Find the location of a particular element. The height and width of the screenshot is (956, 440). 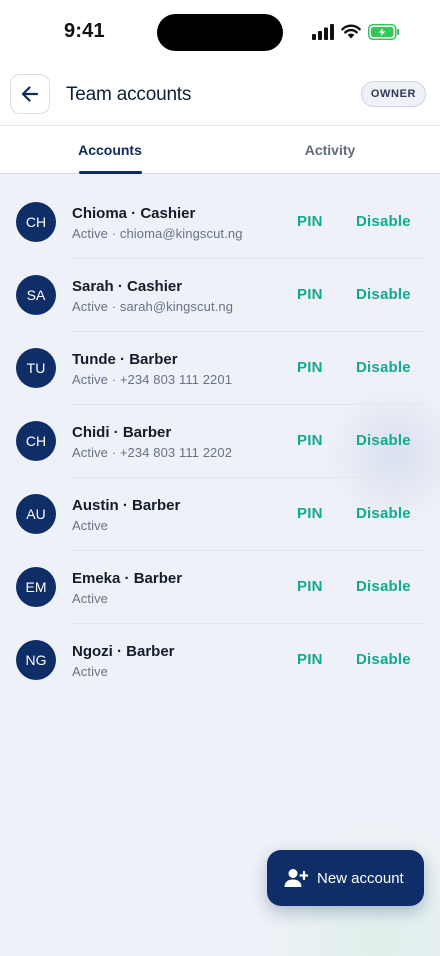

status-time: 9:41 is located at coordinates (84, 31).